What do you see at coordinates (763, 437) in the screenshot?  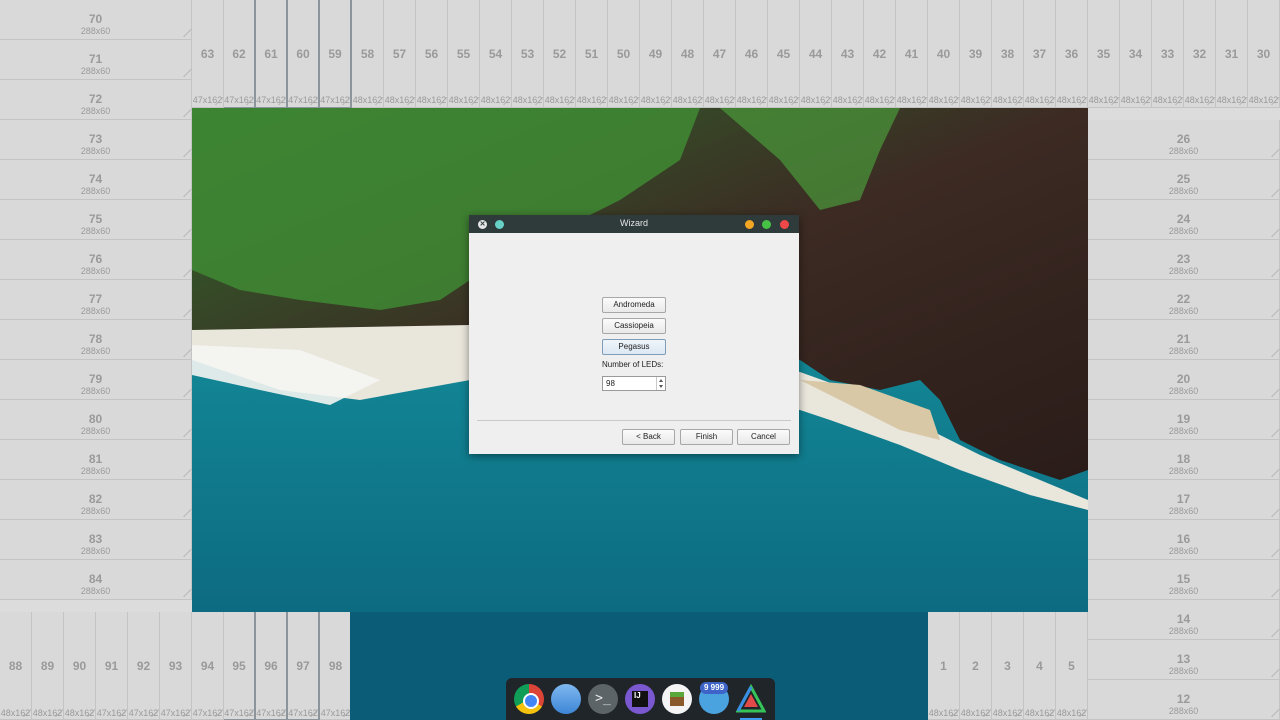 I see `cancel-button: Cancel` at bounding box center [763, 437].